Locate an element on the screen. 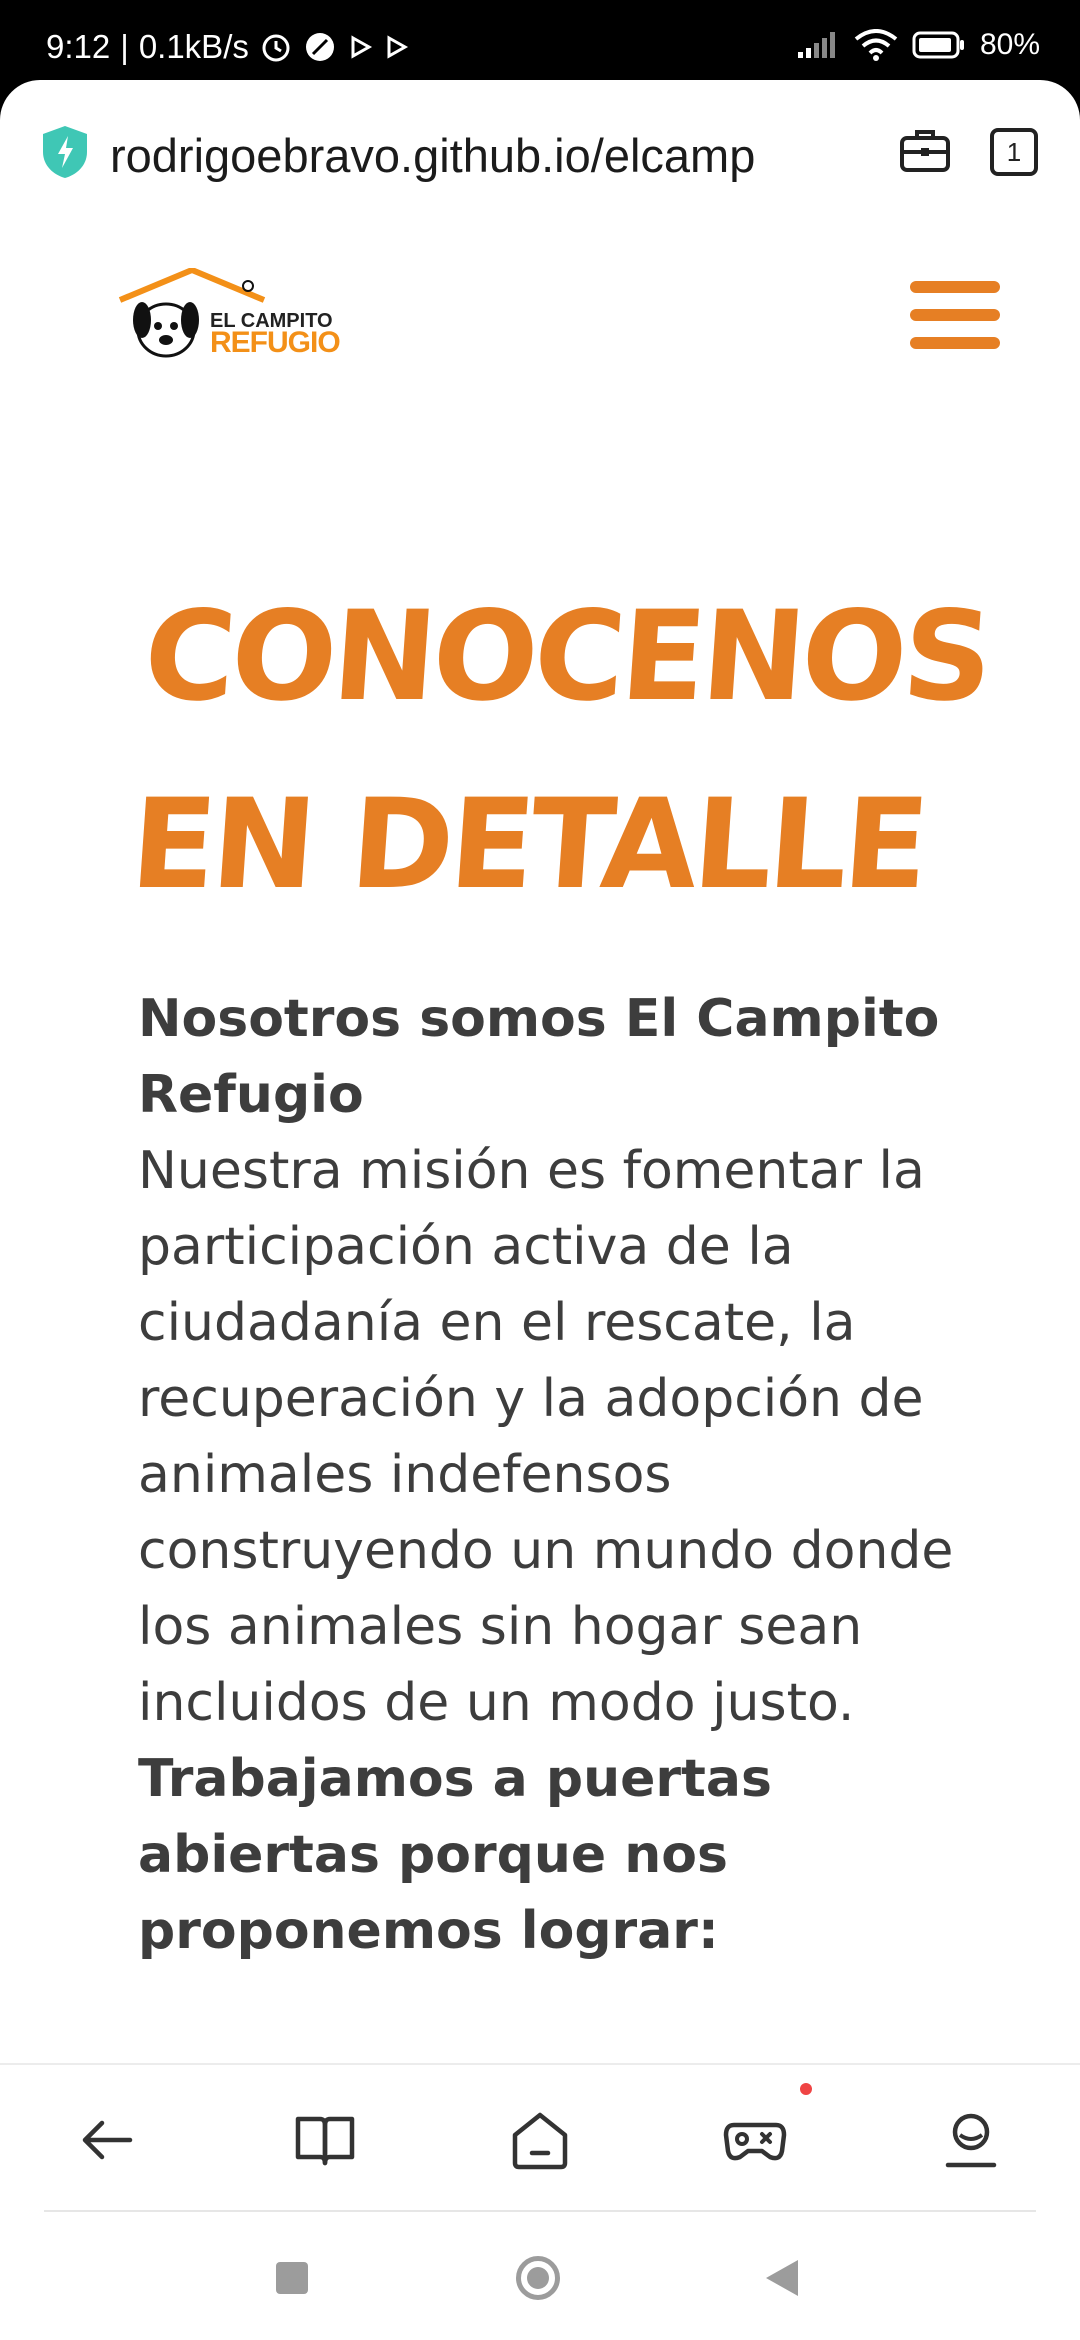 The width and height of the screenshot is (1080, 2340). alarm-icon is located at coordinates (276, 48).